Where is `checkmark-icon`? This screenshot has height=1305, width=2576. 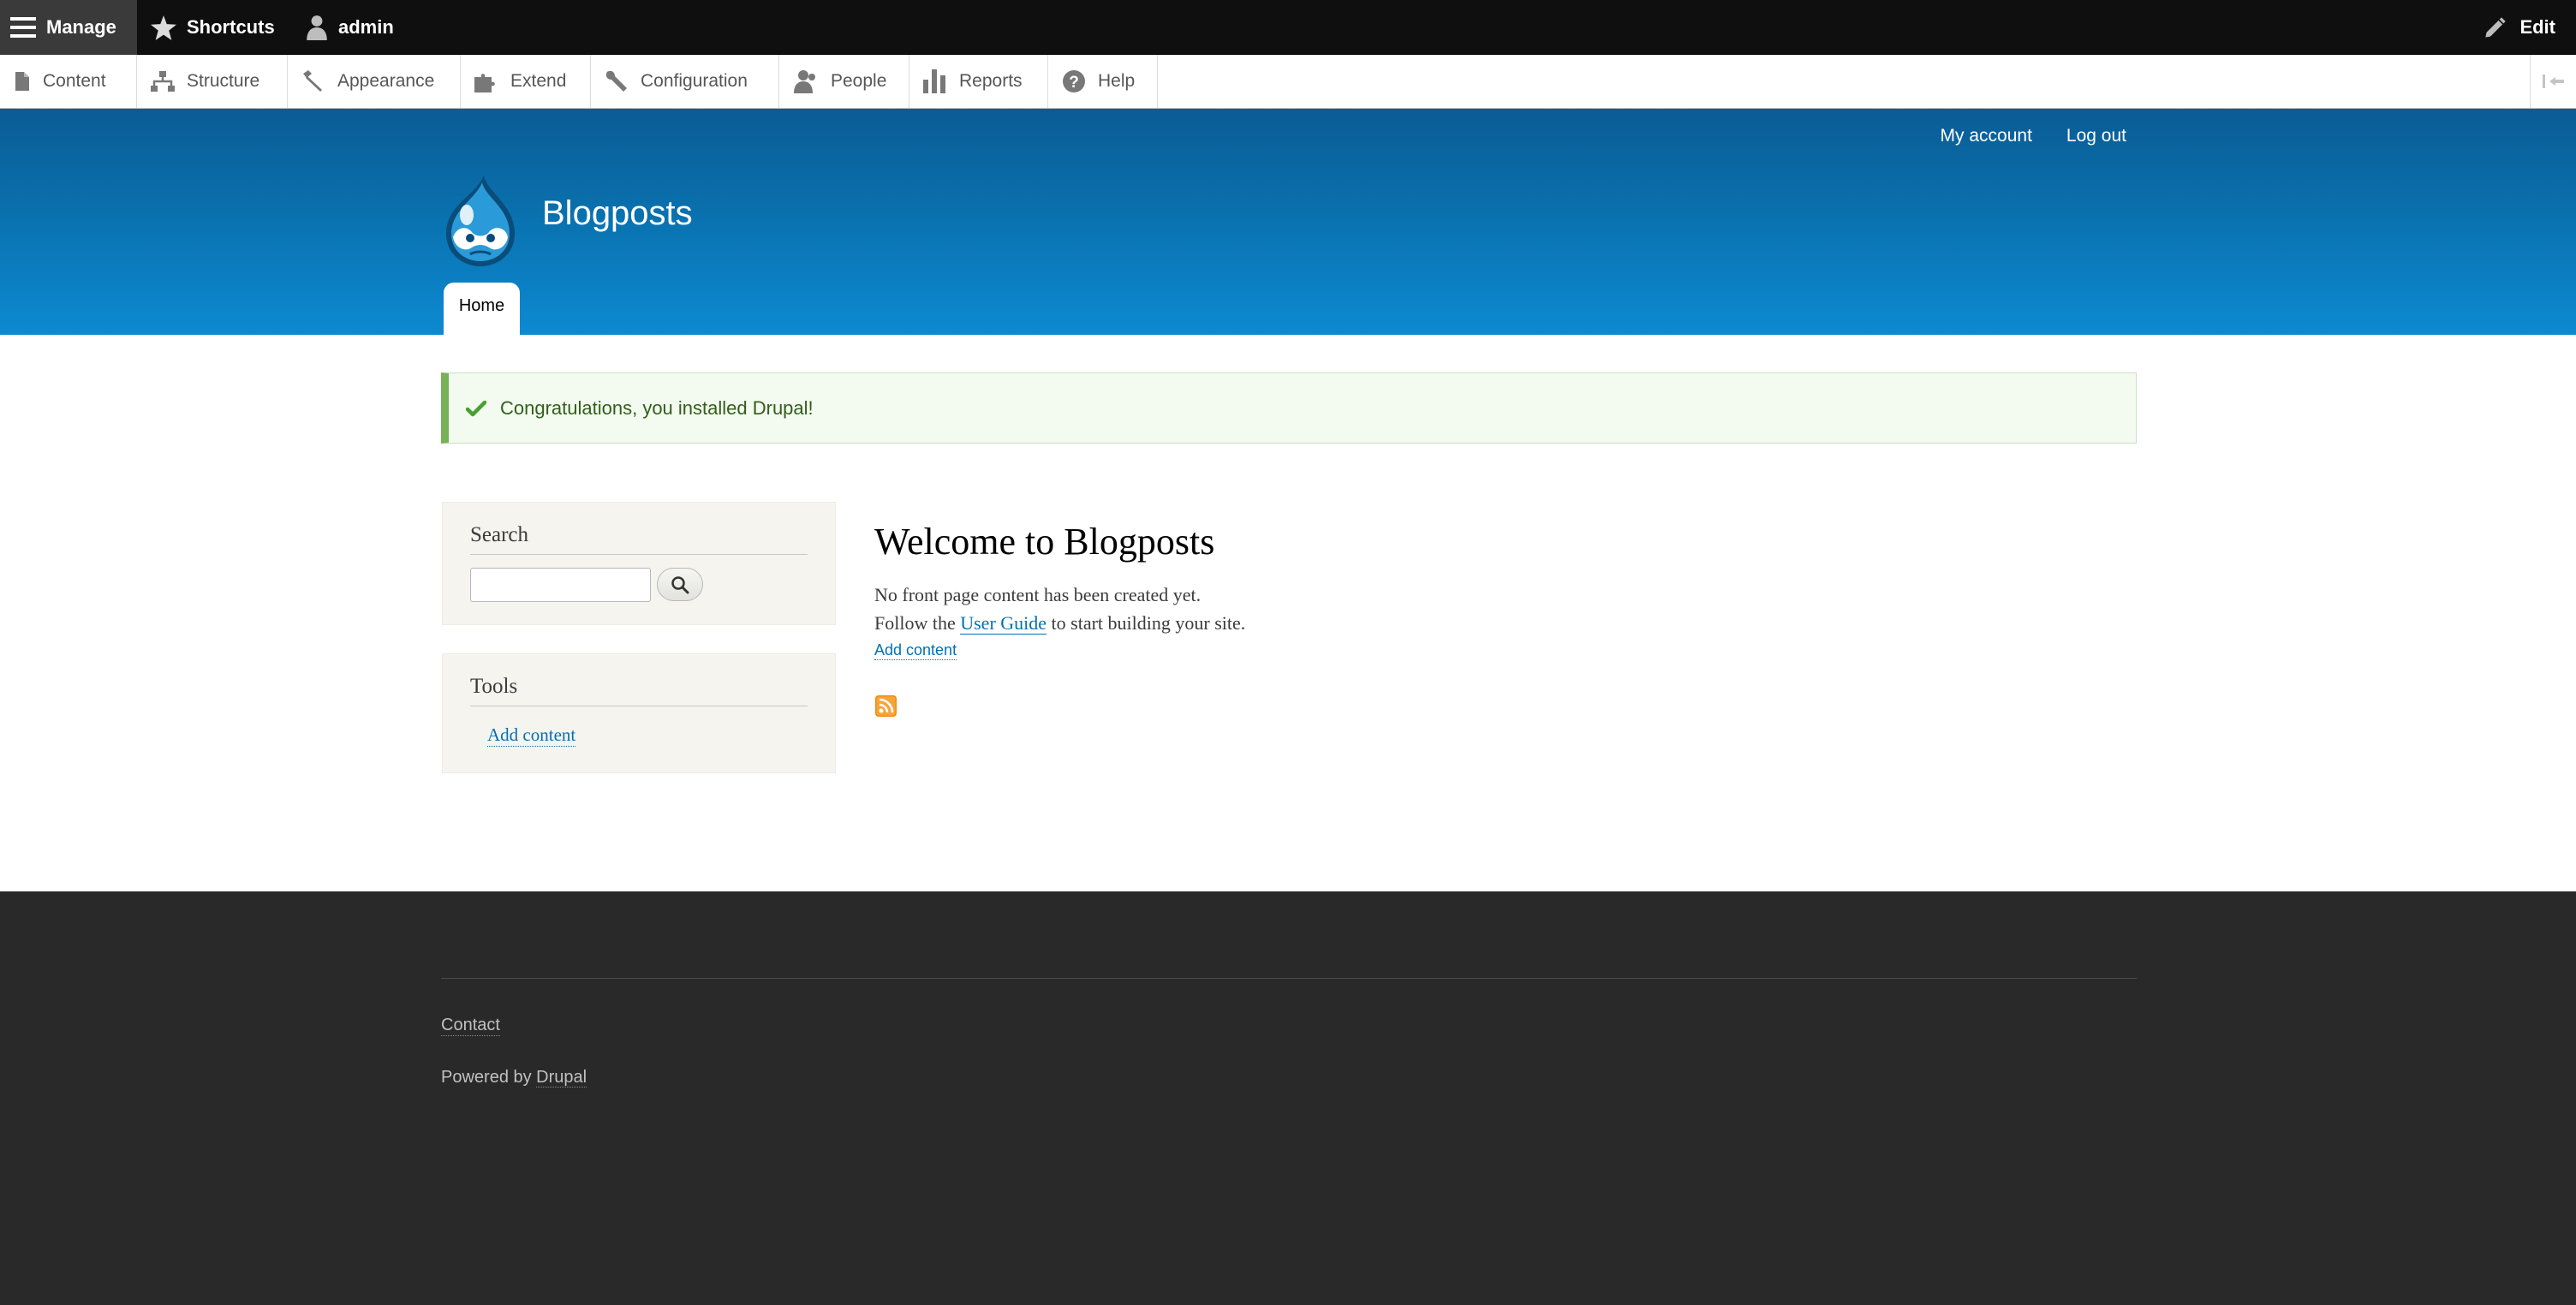 checkmark-icon is located at coordinates (476, 408).